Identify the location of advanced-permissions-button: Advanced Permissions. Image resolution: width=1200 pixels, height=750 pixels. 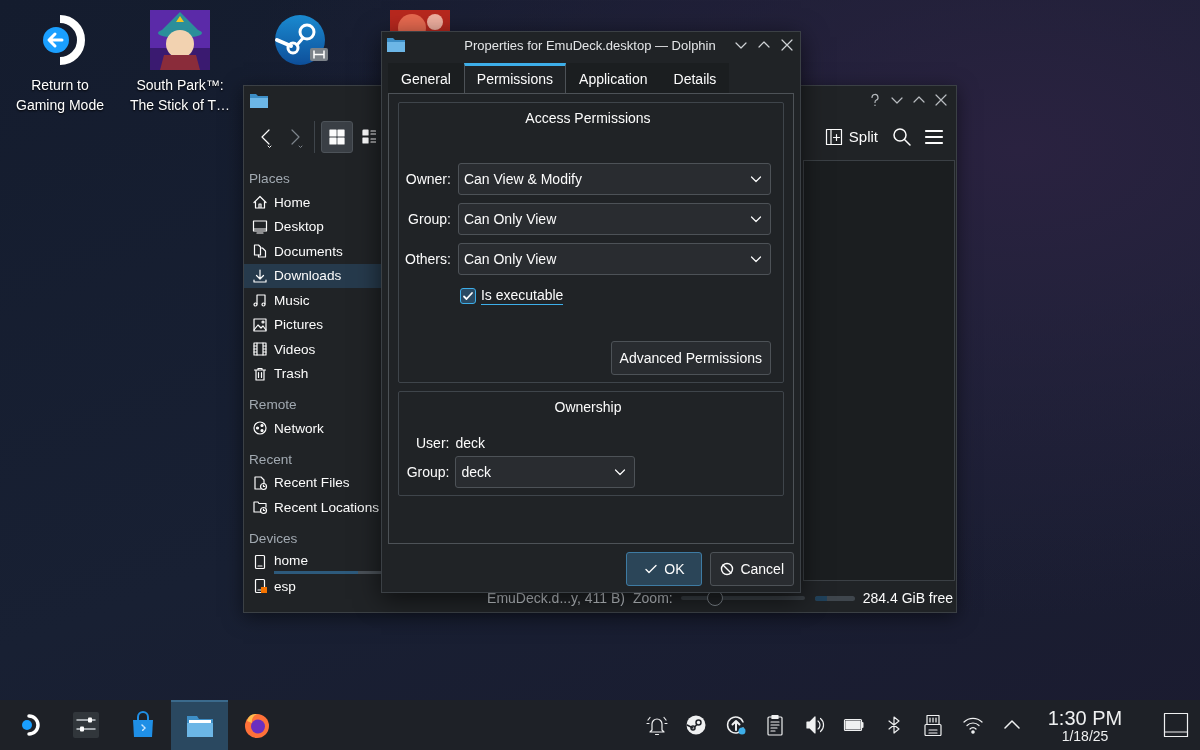
(690, 358).